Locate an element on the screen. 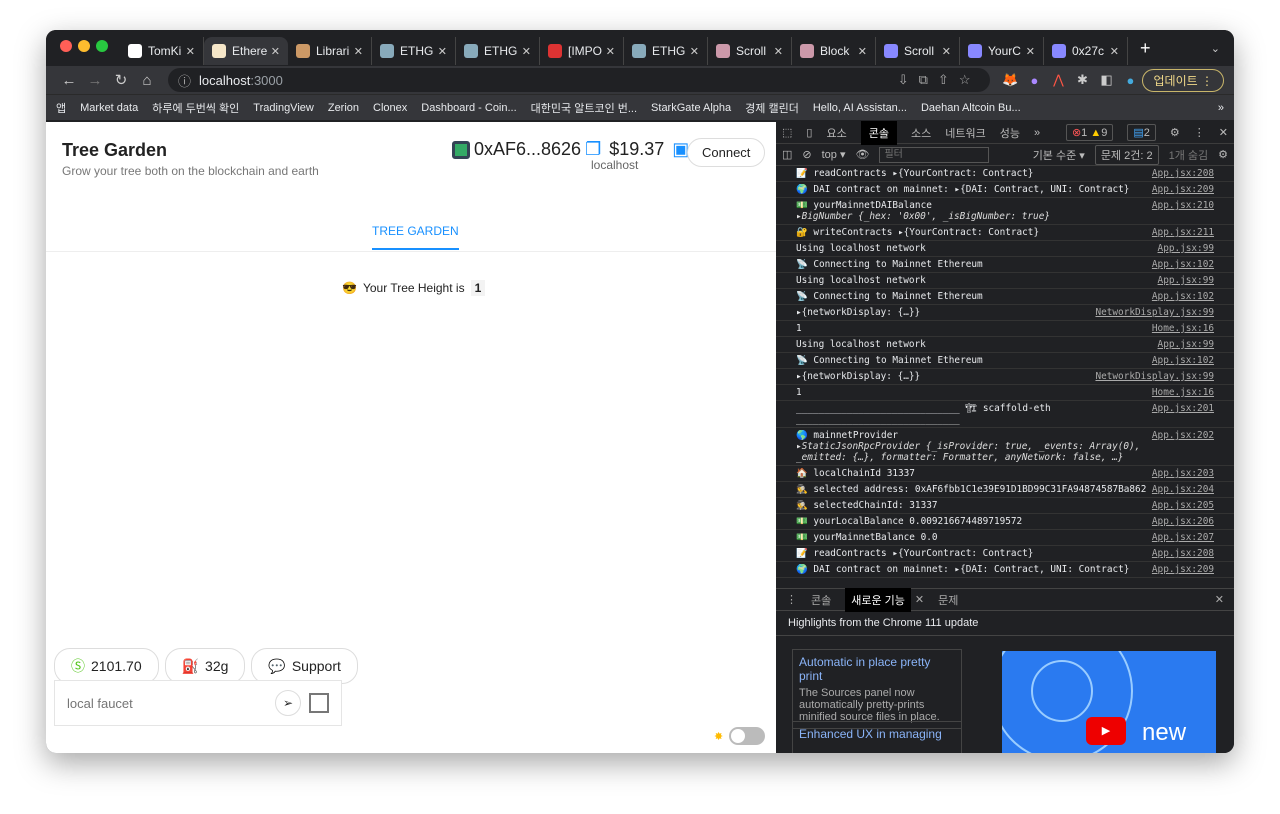 Image resolution: width=1280 pixels, height=814 pixels. log-source-link: App.jsx:202 is located at coordinates (1183, 435).